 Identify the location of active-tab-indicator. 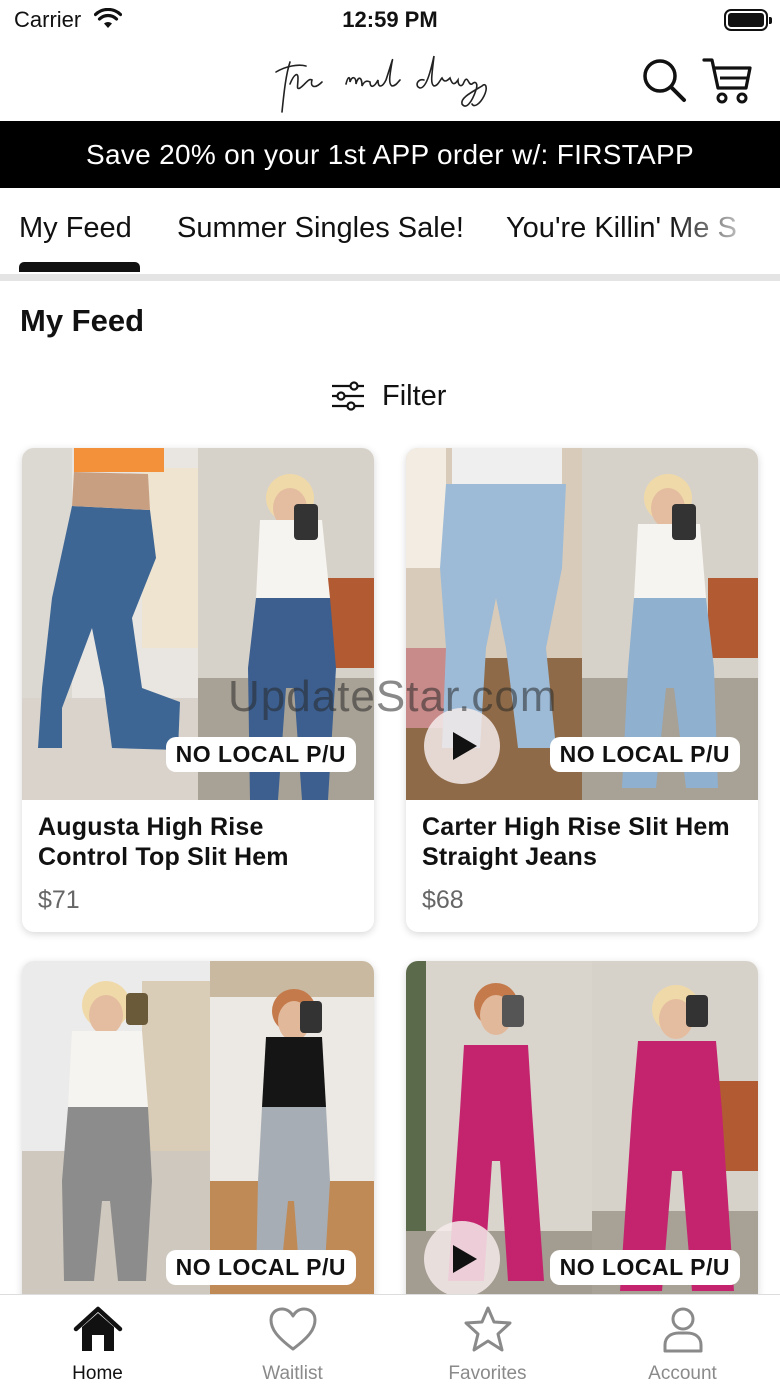
(79, 267).